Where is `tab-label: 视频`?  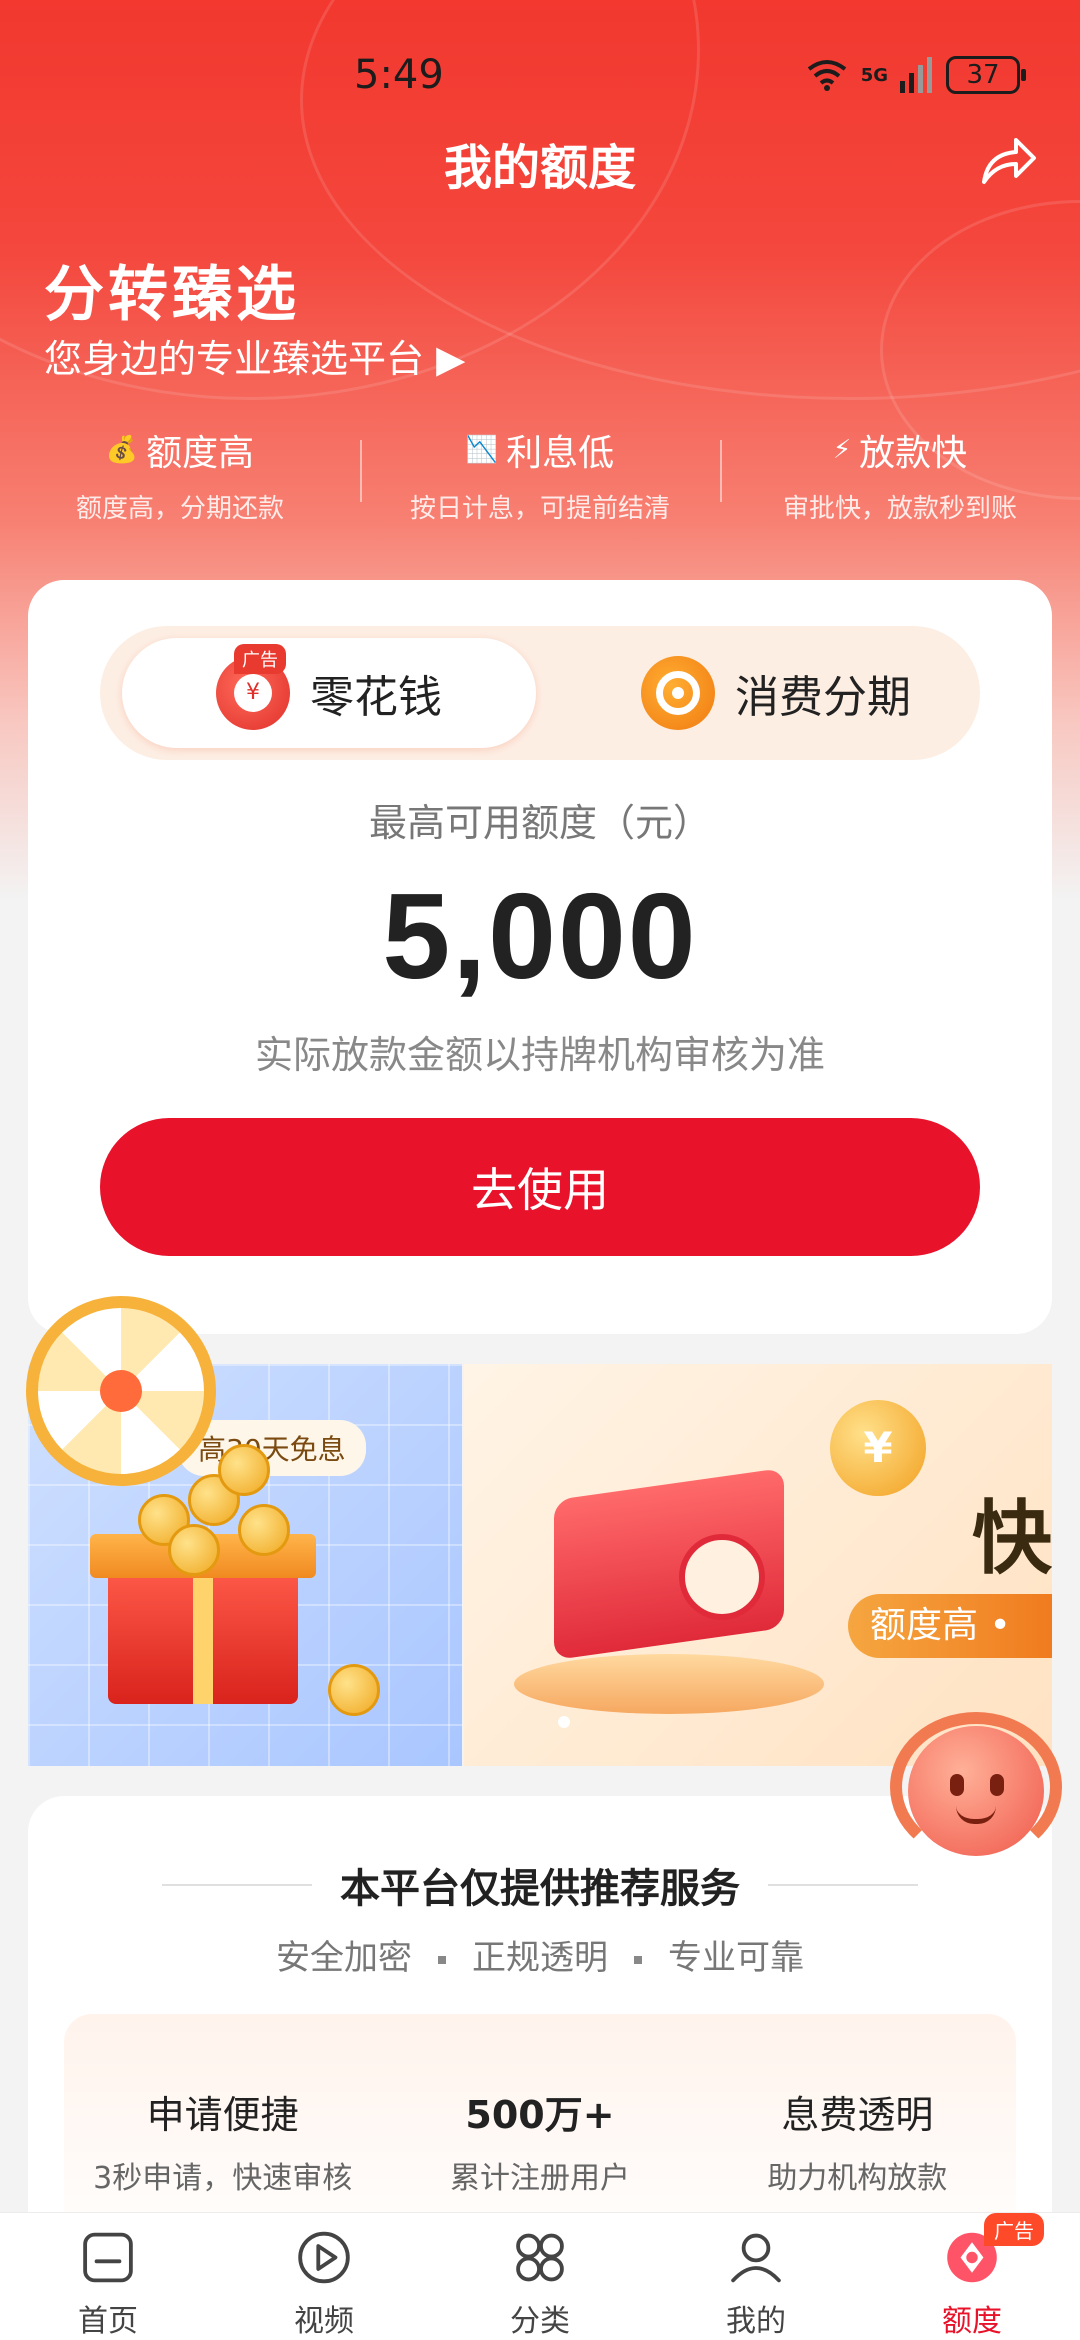
tab-label: 视频 is located at coordinates (324, 2321).